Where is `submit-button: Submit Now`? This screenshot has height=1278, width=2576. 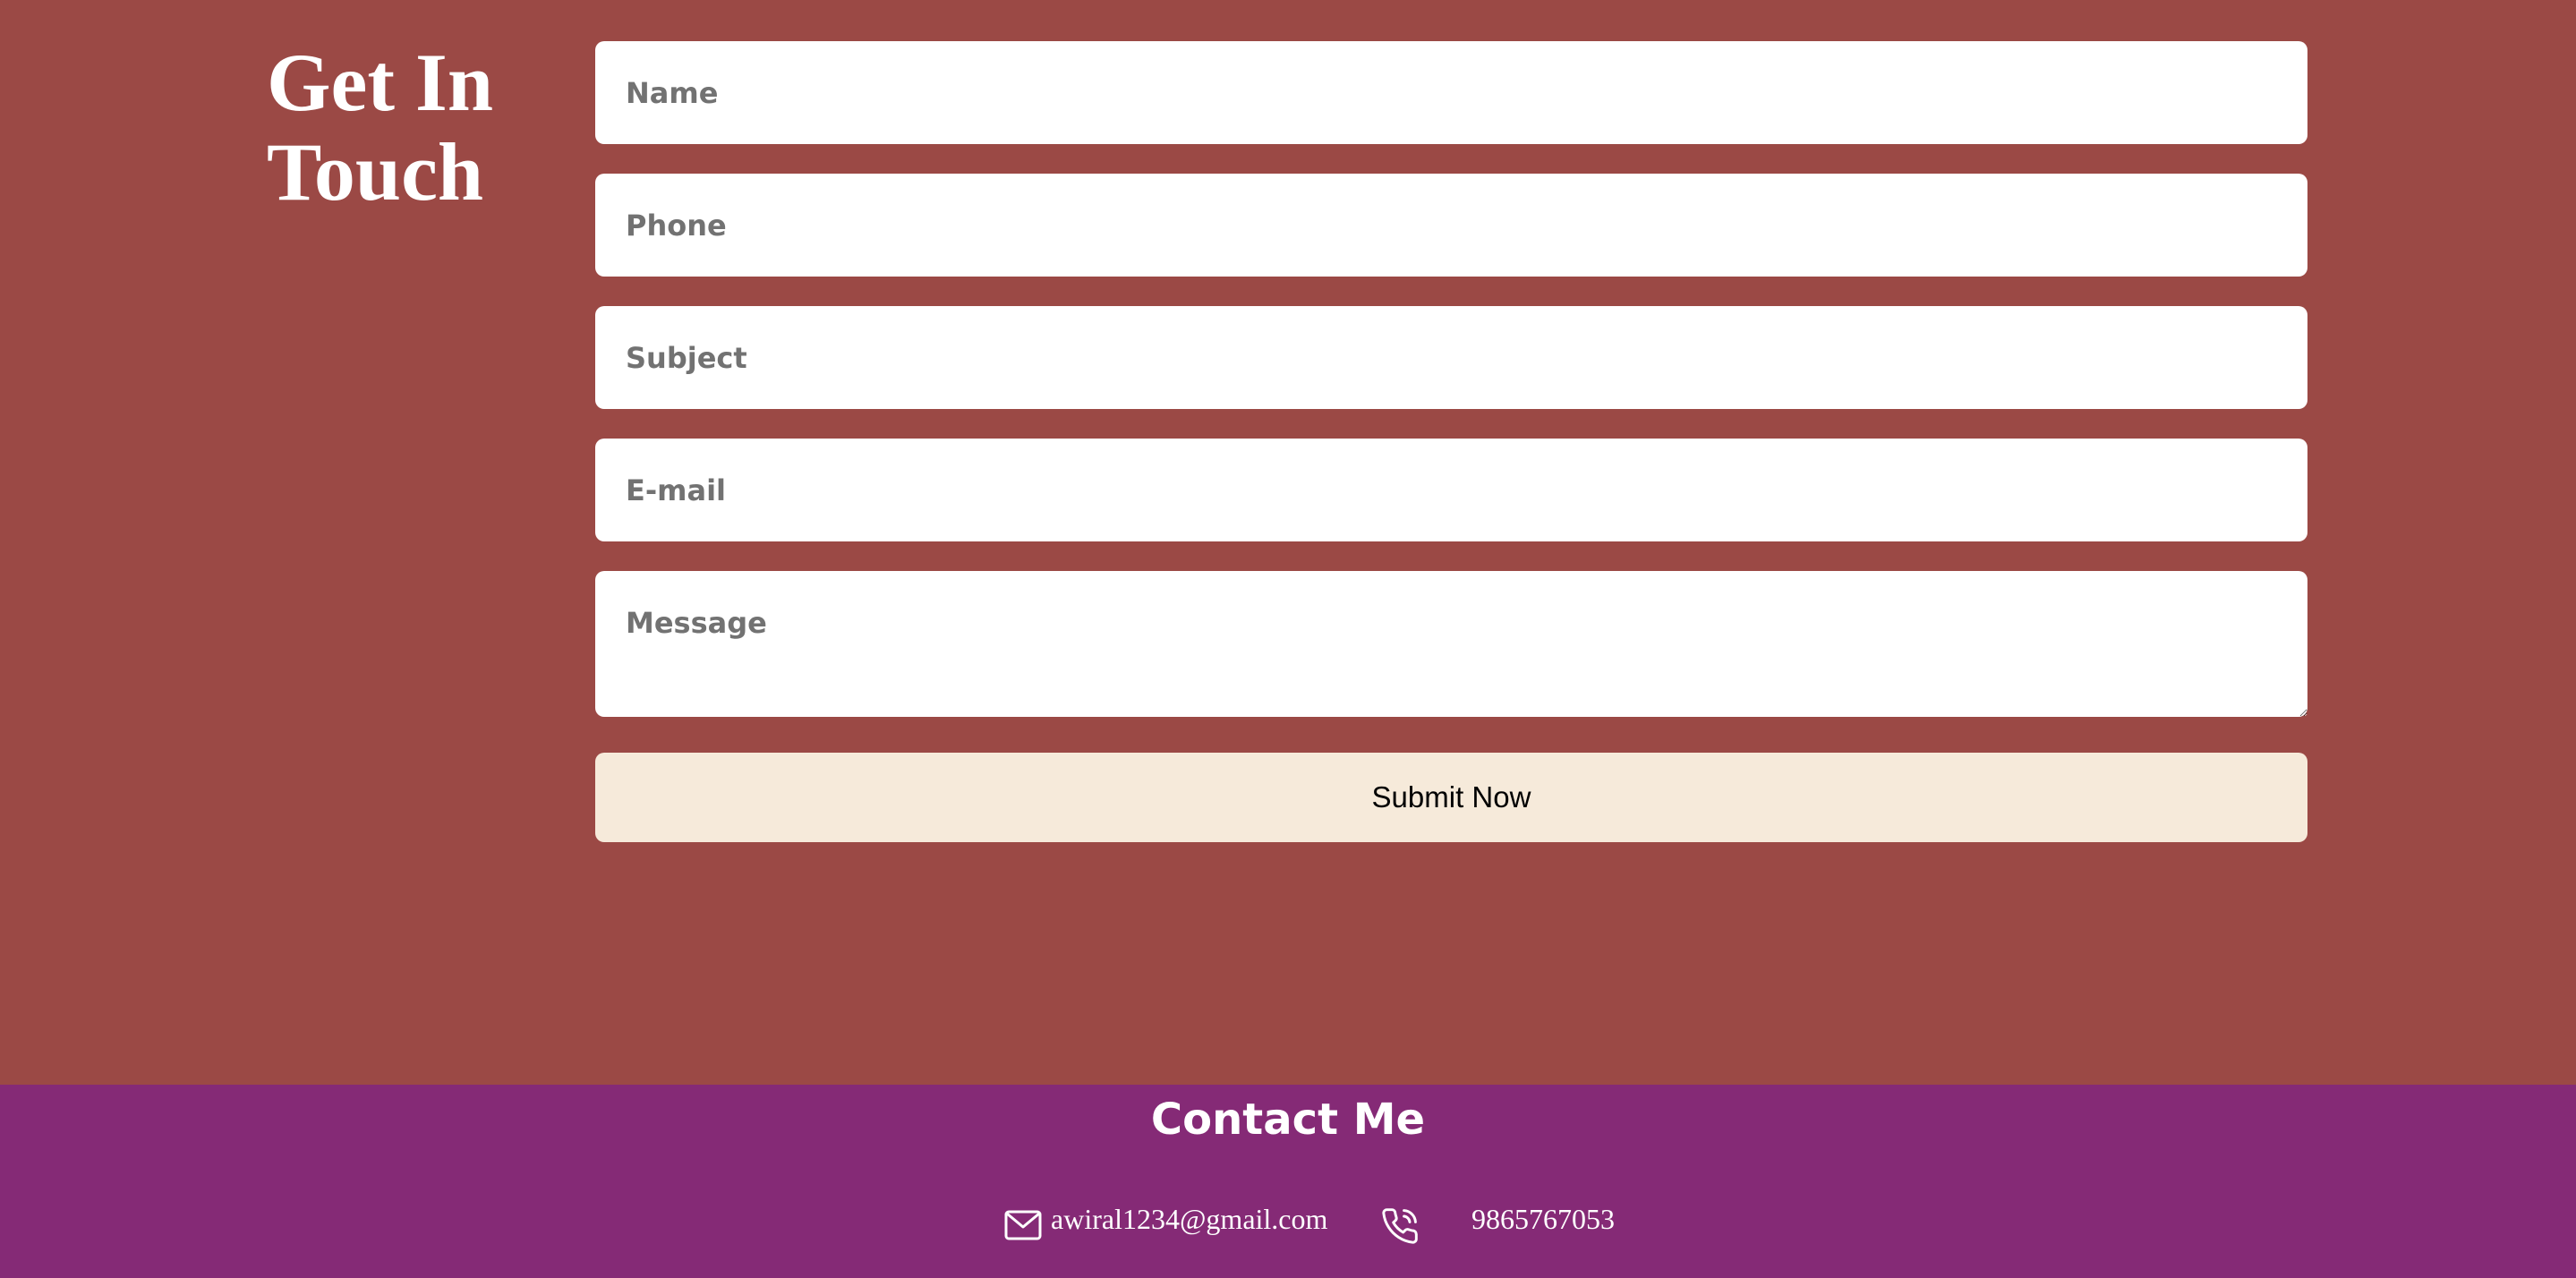 submit-button: Submit Now is located at coordinates (1451, 797).